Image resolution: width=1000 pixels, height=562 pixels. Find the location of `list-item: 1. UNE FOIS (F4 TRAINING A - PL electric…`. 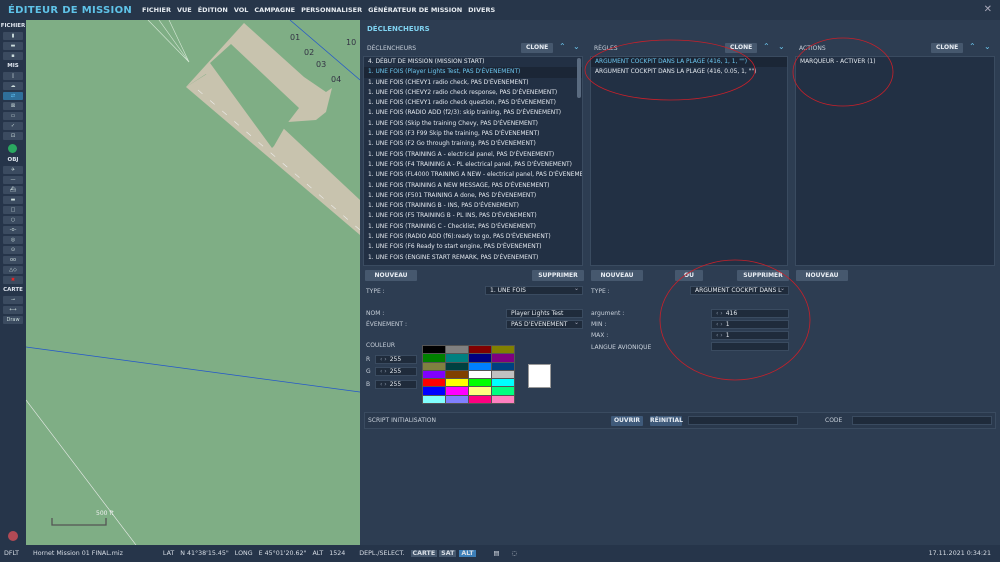

list-item: 1. UNE FOIS (F4 TRAINING A - PL electric… is located at coordinates (473, 165).